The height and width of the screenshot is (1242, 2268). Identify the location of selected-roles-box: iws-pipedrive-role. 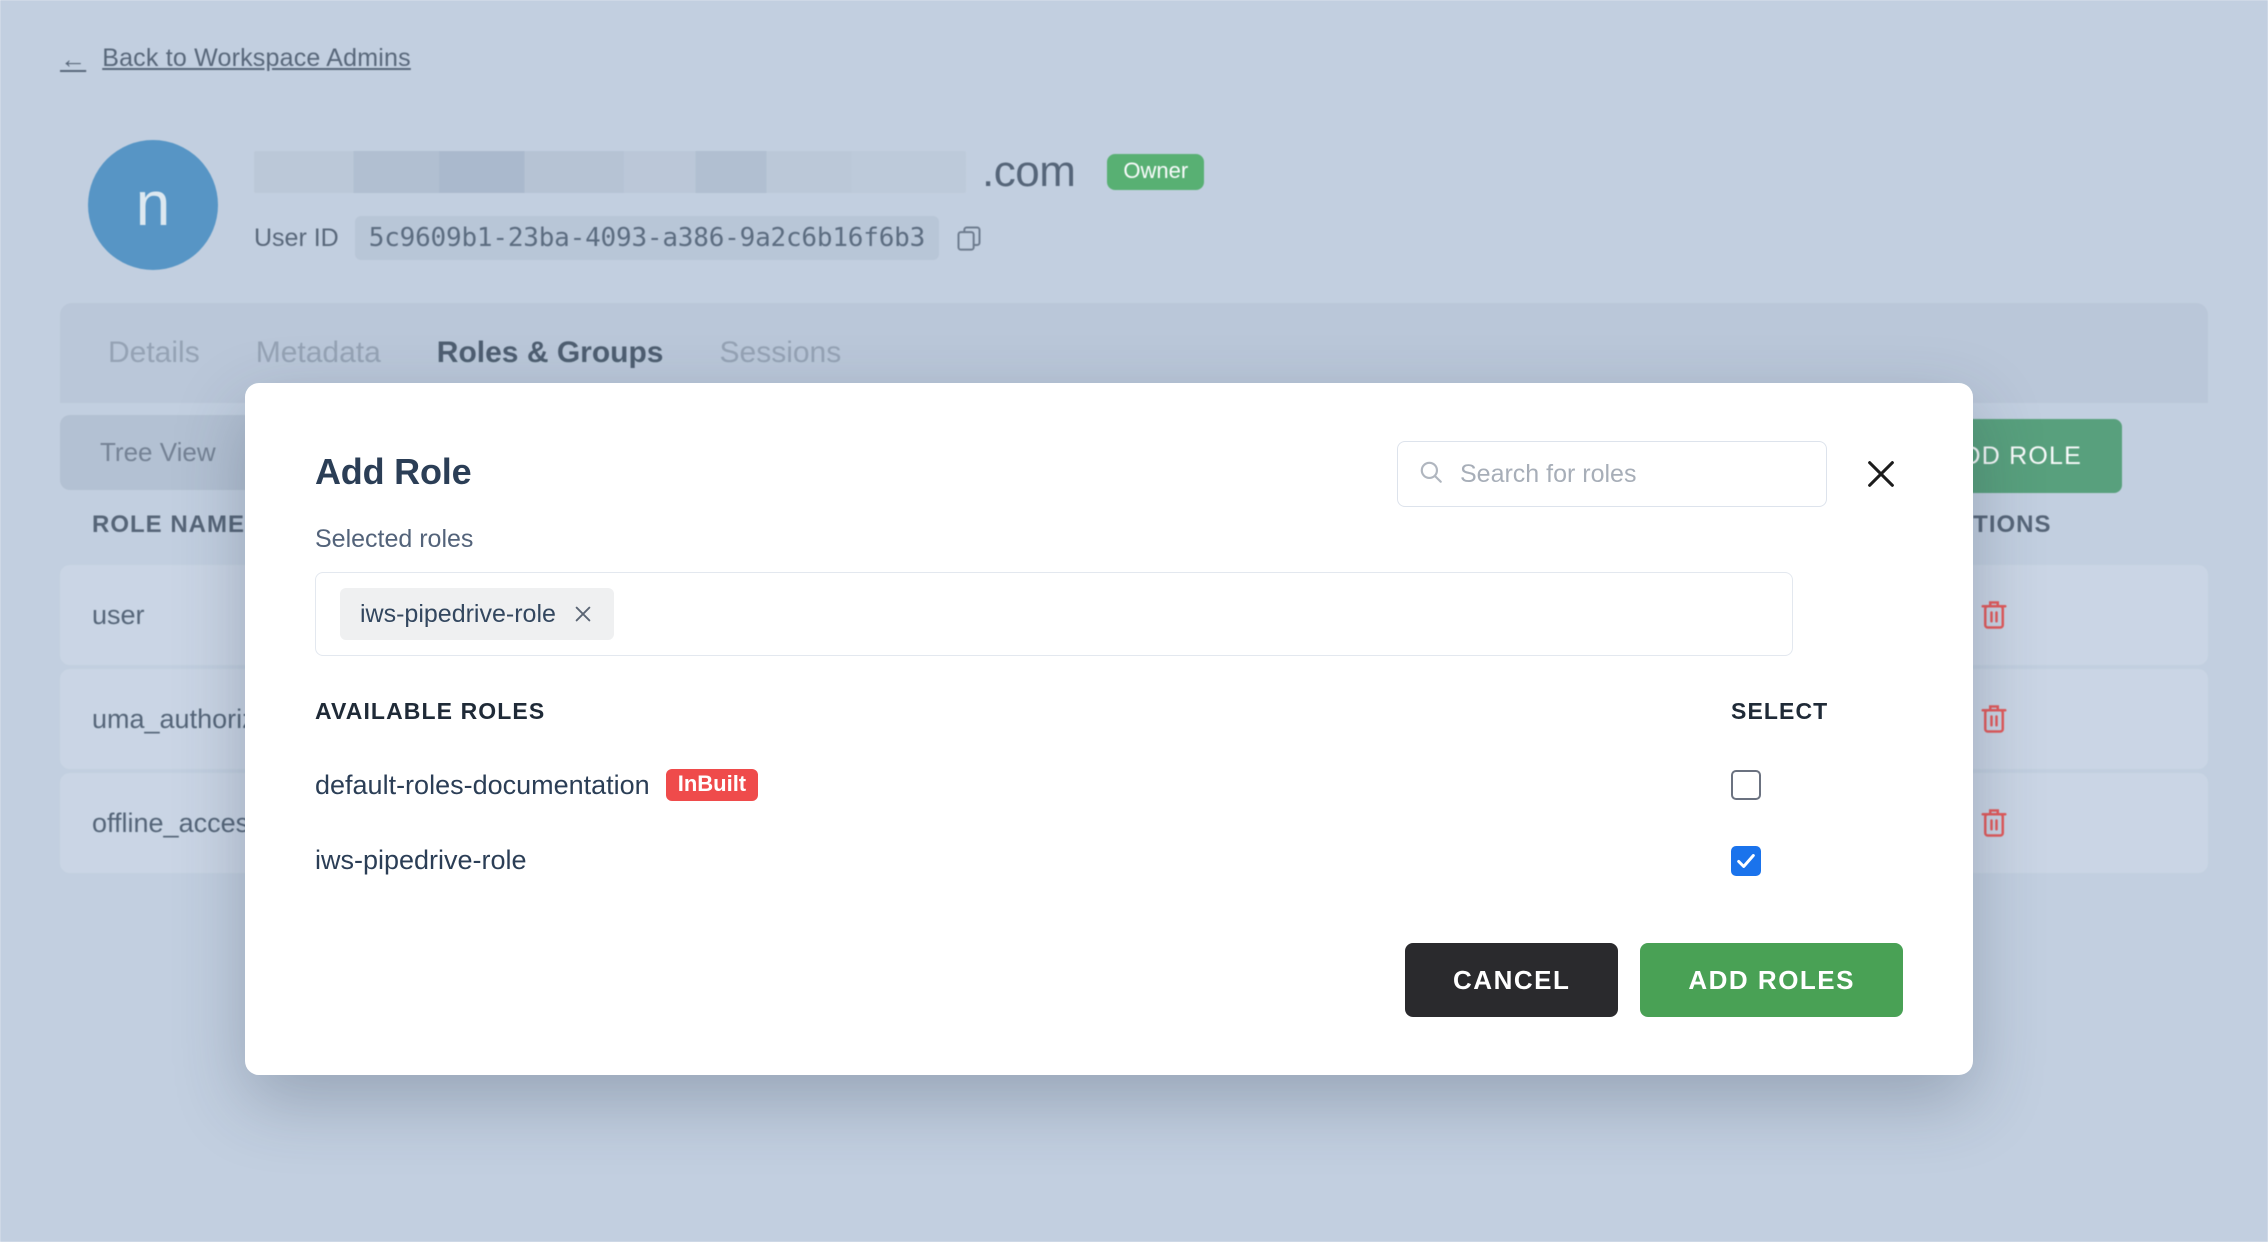
(1054, 614).